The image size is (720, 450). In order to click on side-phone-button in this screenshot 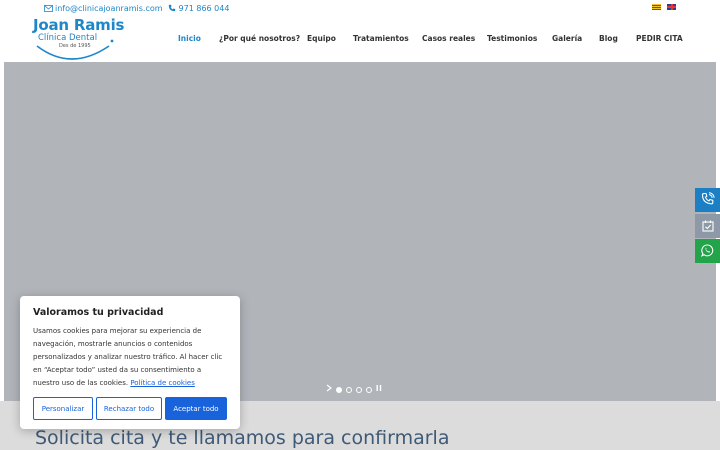, I will do `click(707, 200)`.